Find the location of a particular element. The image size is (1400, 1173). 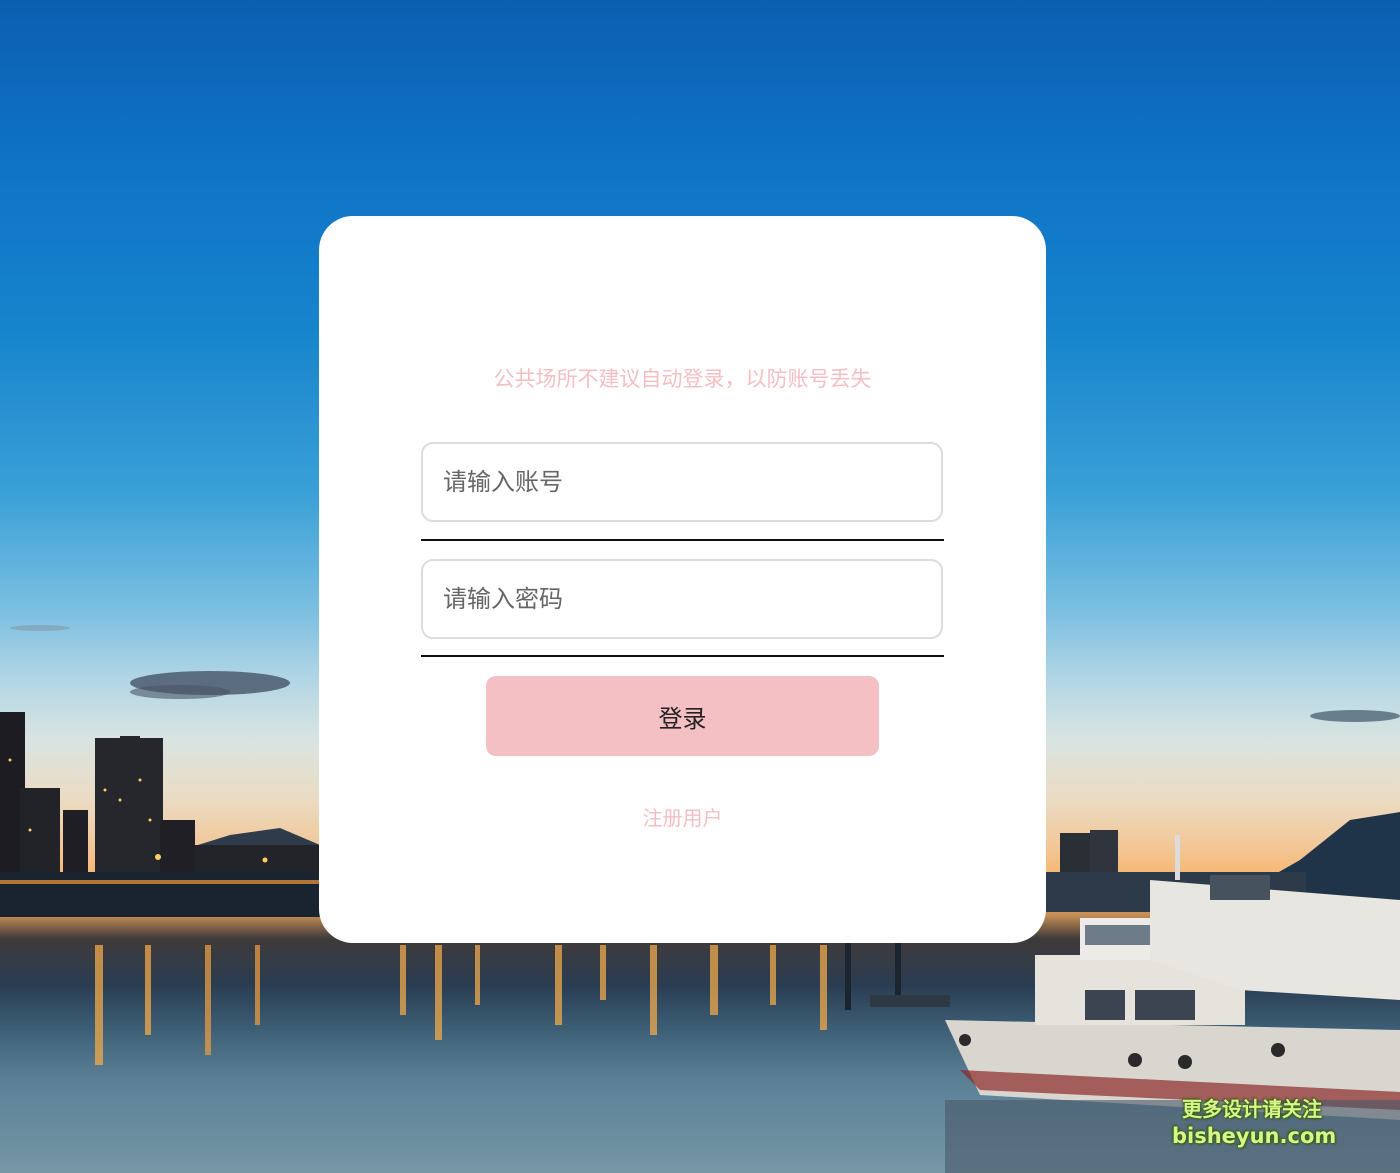

password-field-wrapper is located at coordinates (682, 599).